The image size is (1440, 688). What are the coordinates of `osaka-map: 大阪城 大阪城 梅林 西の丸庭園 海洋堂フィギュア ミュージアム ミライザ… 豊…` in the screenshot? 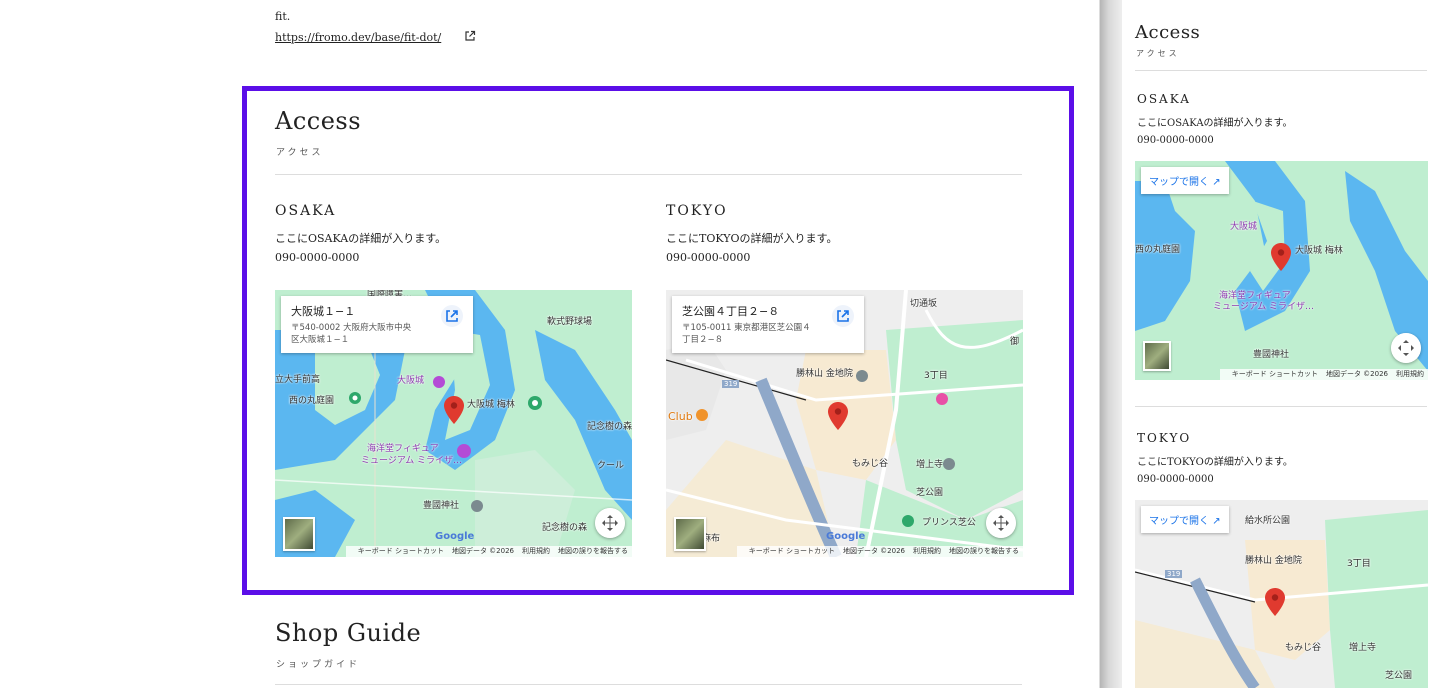 It's located at (1281, 270).